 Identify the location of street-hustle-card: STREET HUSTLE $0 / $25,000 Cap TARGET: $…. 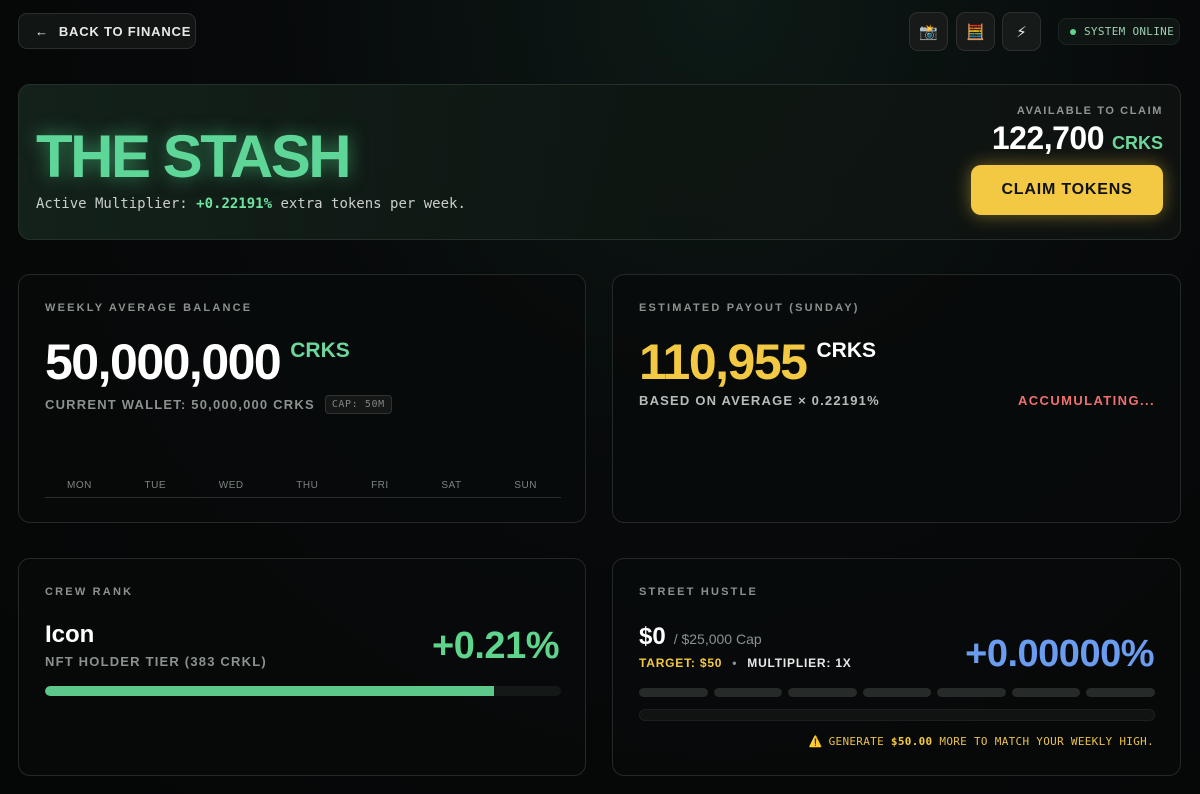
(896, 667).